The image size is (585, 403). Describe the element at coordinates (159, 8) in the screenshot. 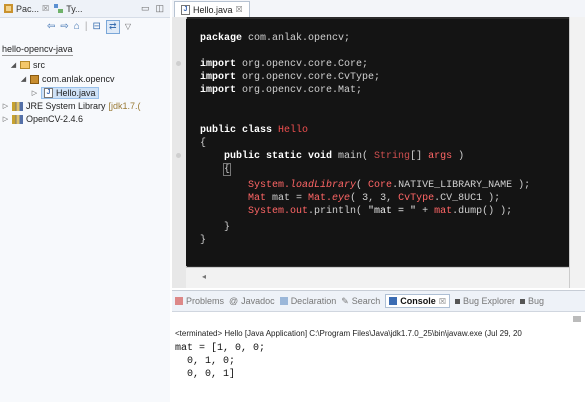

I see `maximize-icon: ◫` at that location.